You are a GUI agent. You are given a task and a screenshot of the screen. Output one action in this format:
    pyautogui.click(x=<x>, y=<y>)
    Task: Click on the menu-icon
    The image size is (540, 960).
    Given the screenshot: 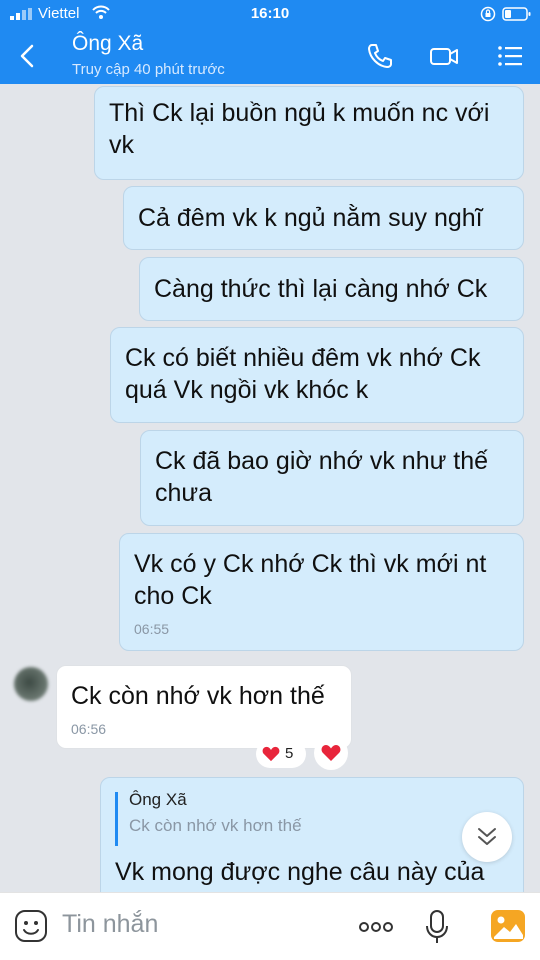 What is the action you would take?
    pyautogui.click(x=510, y=56)
    